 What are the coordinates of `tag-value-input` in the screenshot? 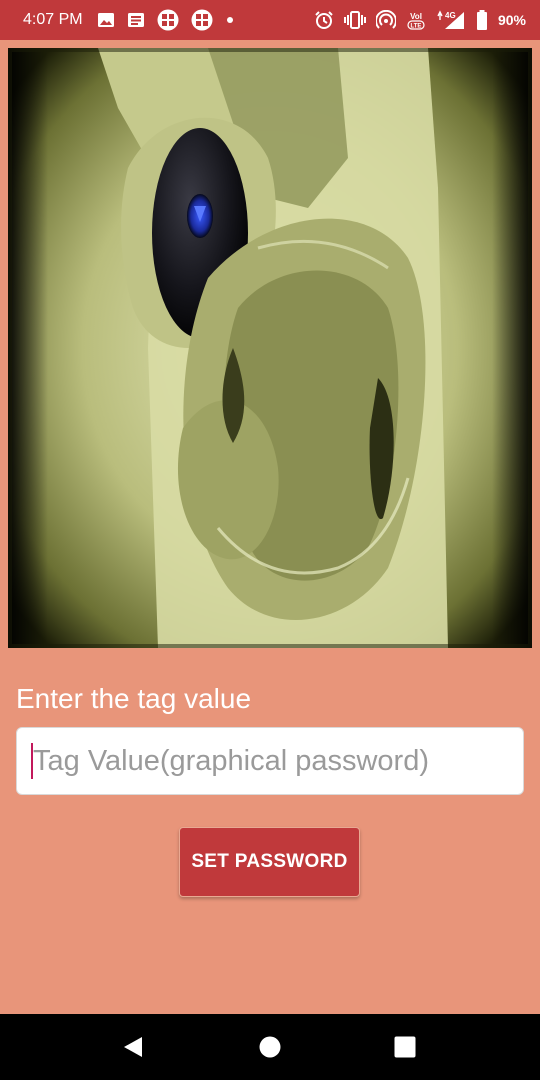 It's located at (268, 761).